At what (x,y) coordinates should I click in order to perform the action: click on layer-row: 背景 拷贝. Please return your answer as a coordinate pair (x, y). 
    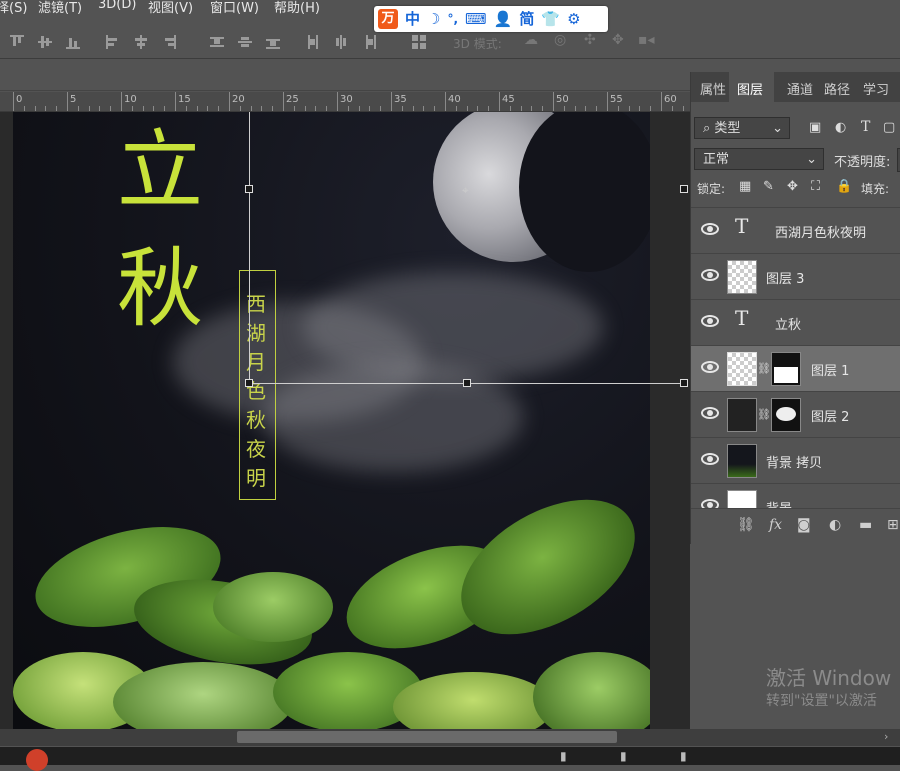
    Looking at the image, I should click on (795, 460).